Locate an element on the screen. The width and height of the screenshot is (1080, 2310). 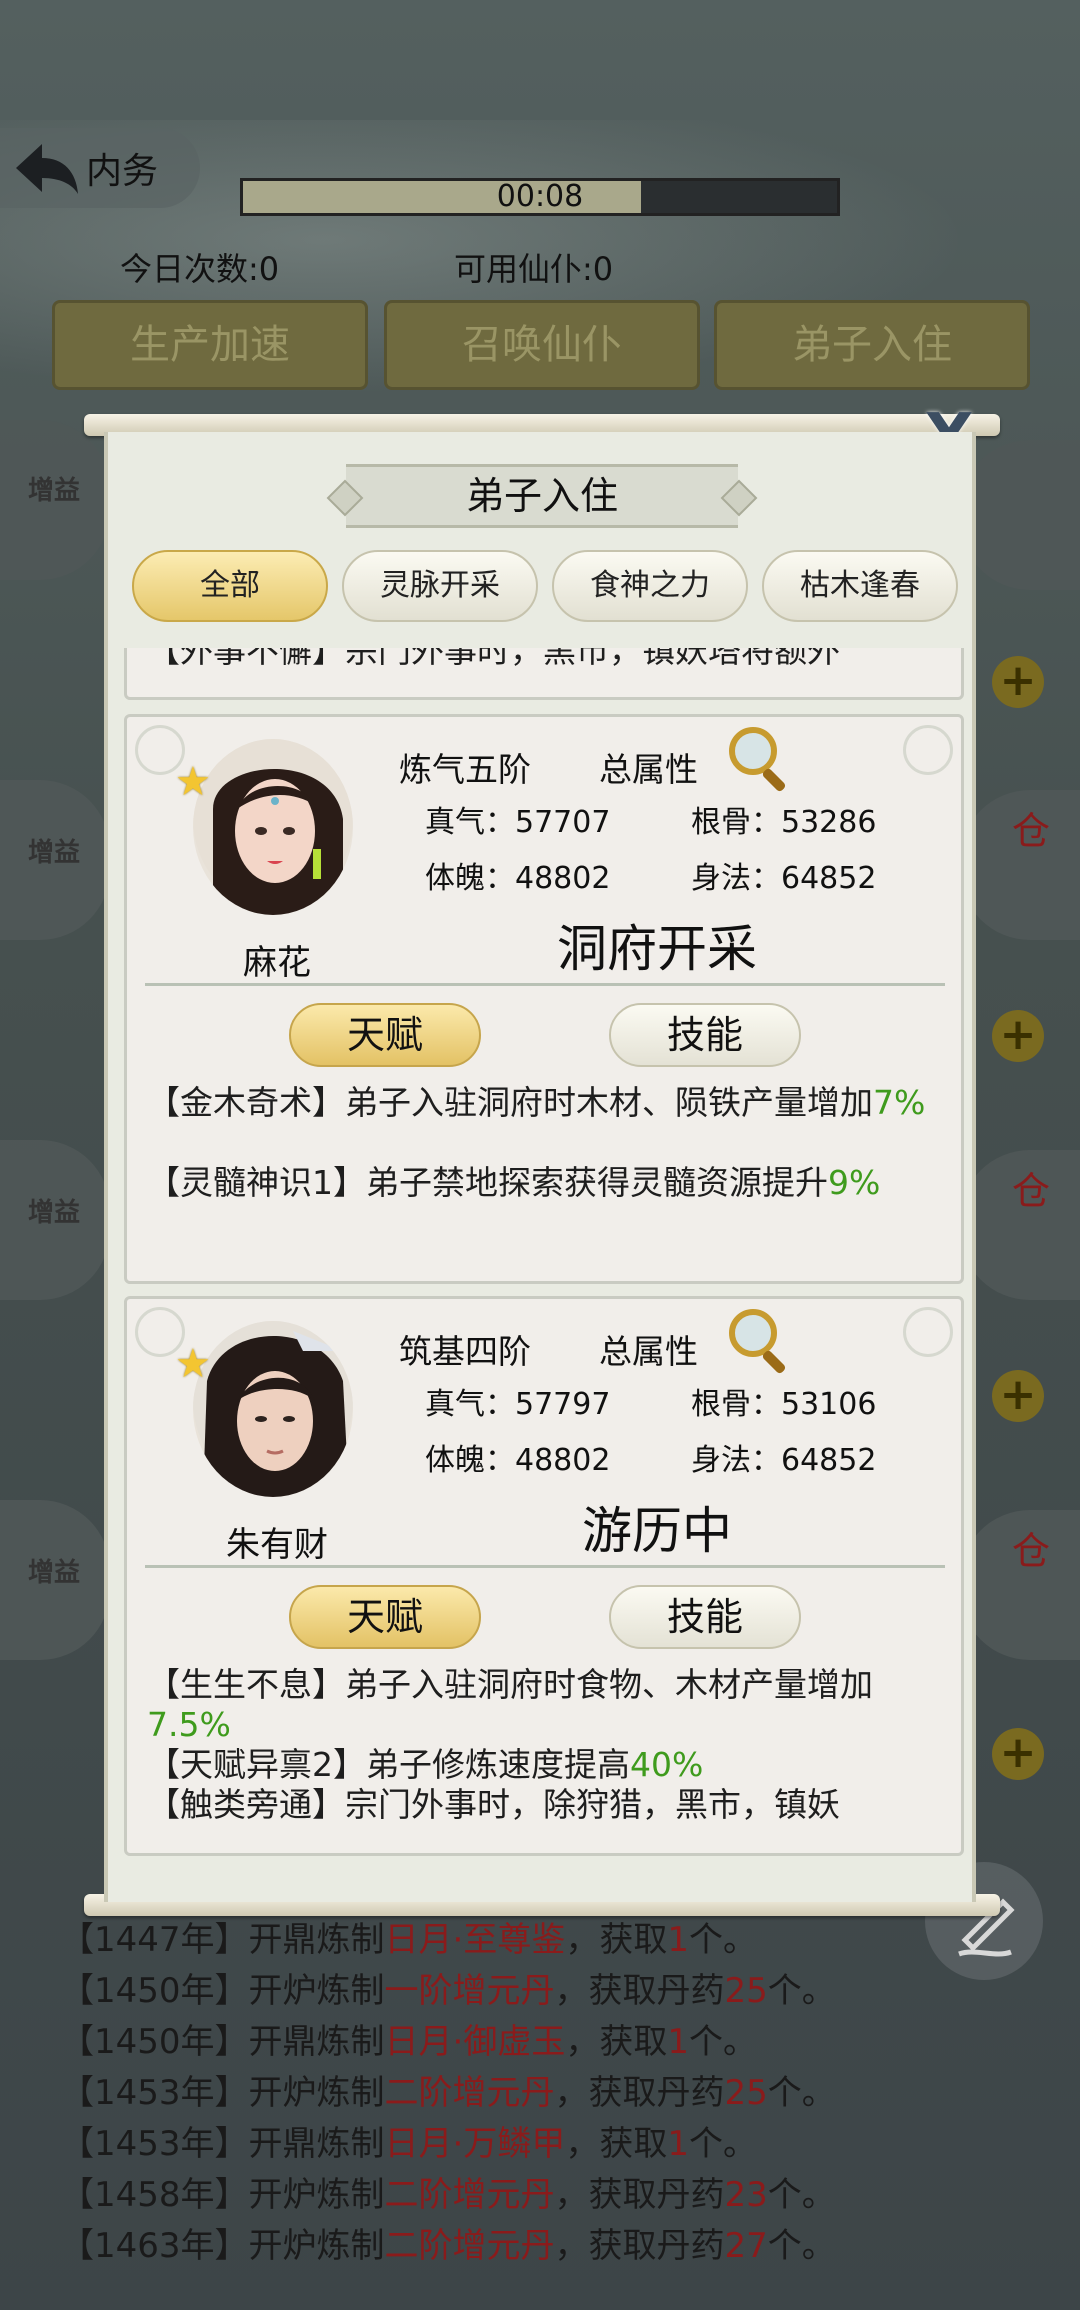
disciple-card-partial: 【外事不懈】宗门外事时，黑市，镇妖塔将额外 is located at coordinates (544, 674).